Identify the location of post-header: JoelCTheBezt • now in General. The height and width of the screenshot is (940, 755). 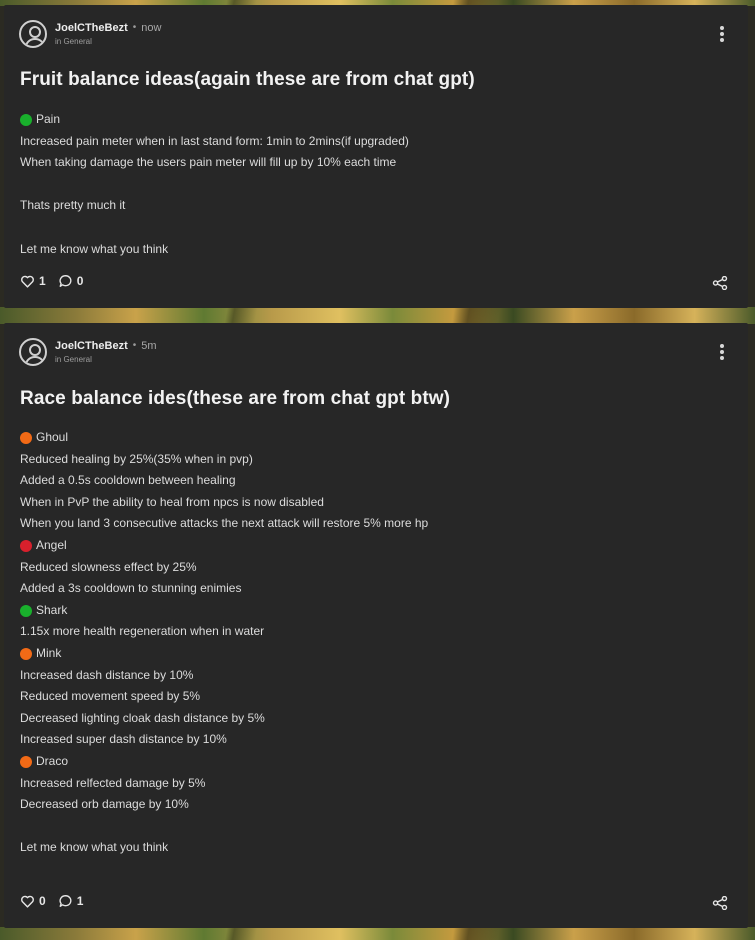
(90, 34).